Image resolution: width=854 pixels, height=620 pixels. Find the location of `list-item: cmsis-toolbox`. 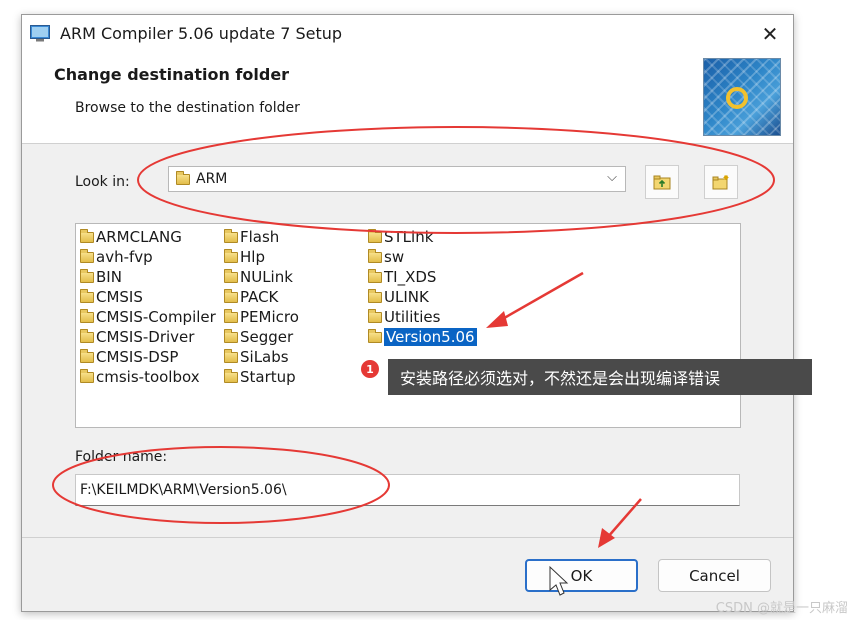

list-item: cmsis-toolbox is located at coordinates (148, 377).